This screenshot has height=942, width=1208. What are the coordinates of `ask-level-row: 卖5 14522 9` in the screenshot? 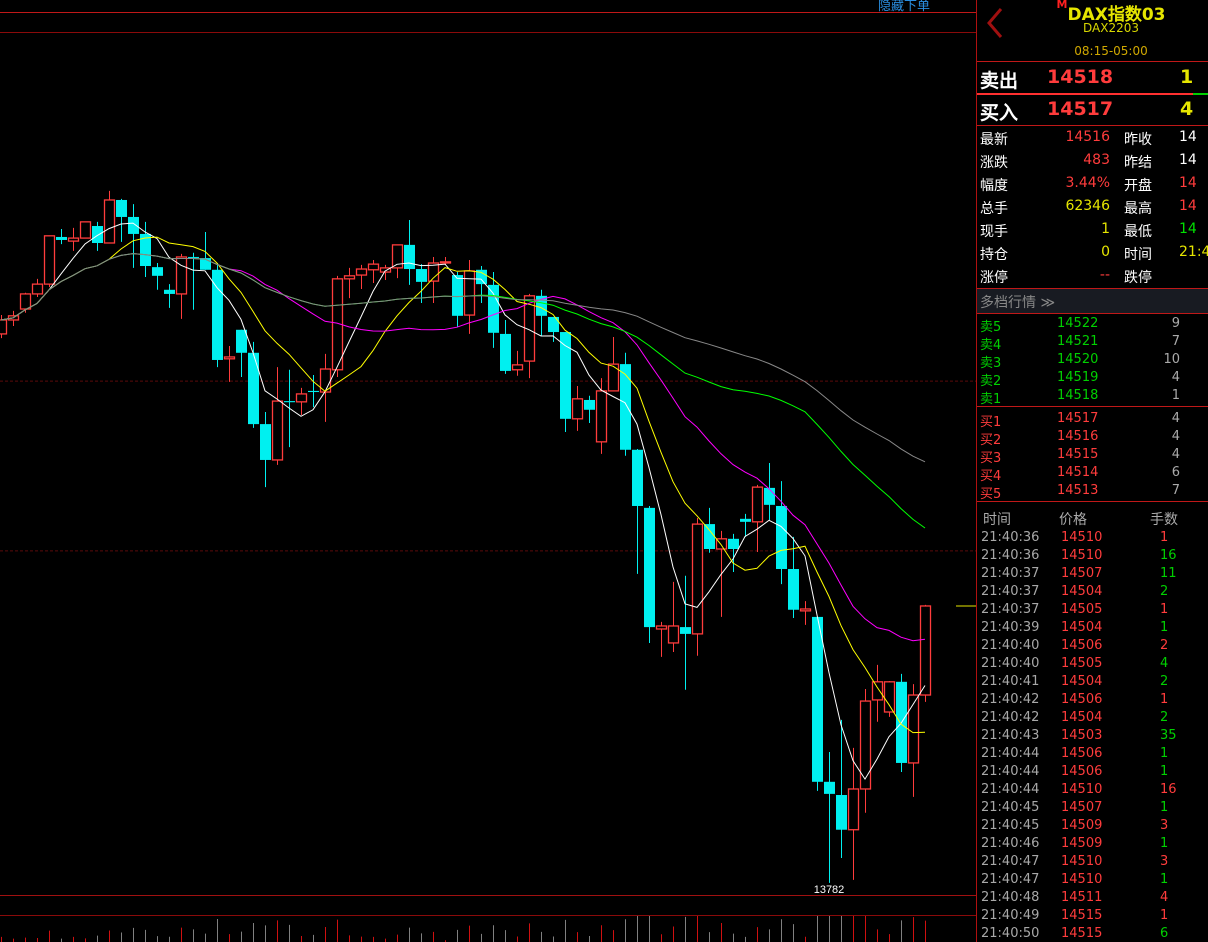 It's located at (1092, 325).